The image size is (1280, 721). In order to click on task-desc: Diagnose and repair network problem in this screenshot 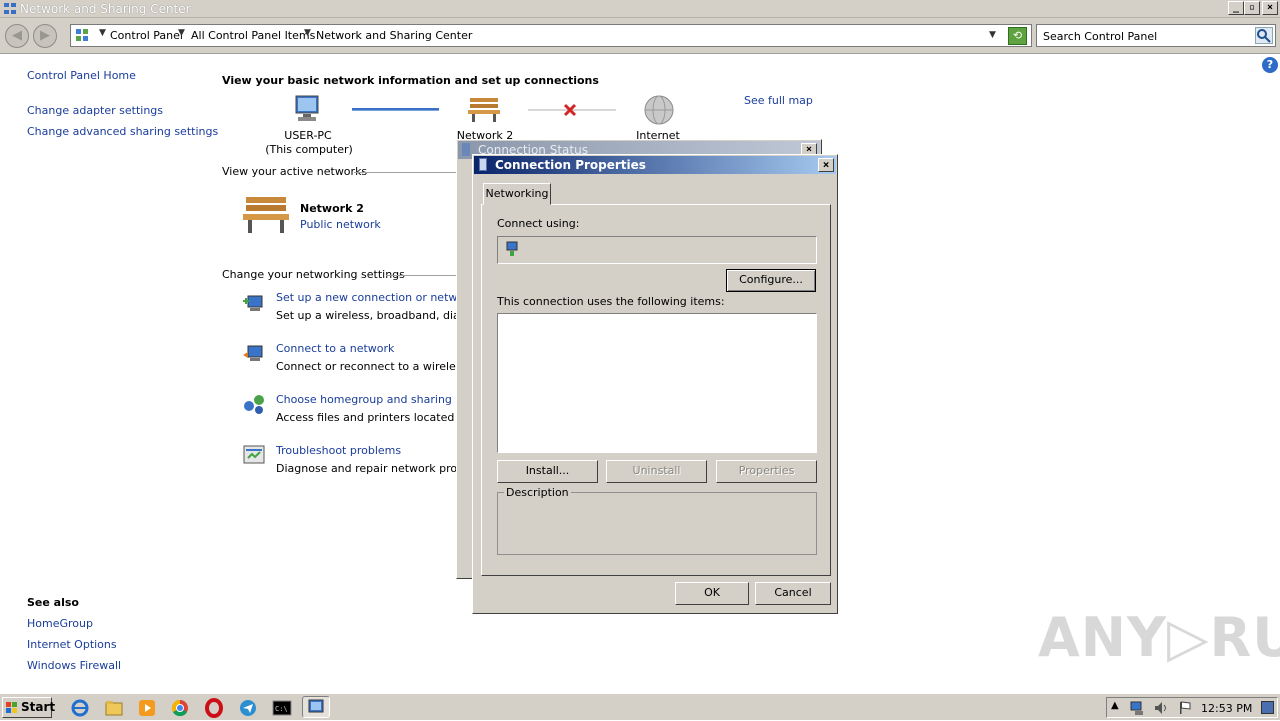, I will do `click(367, 468)`.